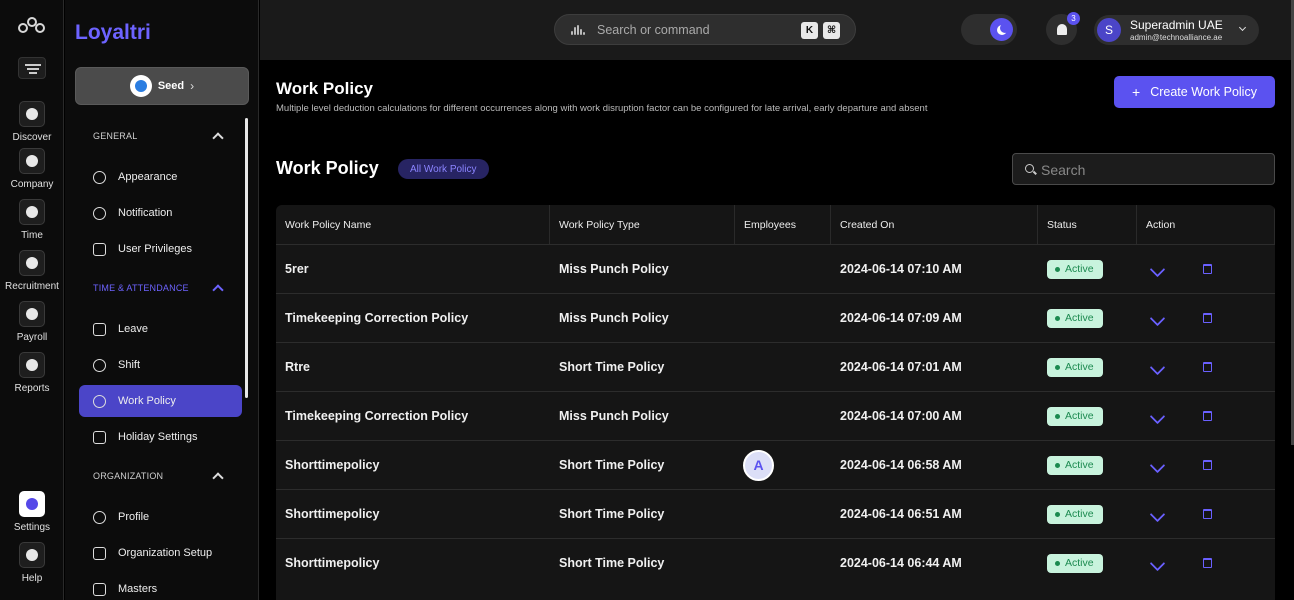  Describe the element at coordinates (443, 169) in the screenshot. I see `filter-chip-all: All Work Policy` at that location.